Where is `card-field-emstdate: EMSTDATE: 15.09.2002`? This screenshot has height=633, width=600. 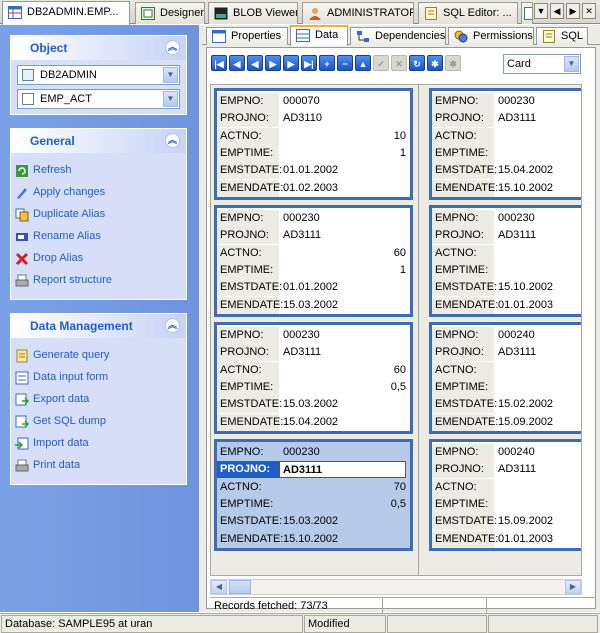 card-field-emstdate: EMSTDATE: 15.09.2002 is located at coordinates (506, 522).